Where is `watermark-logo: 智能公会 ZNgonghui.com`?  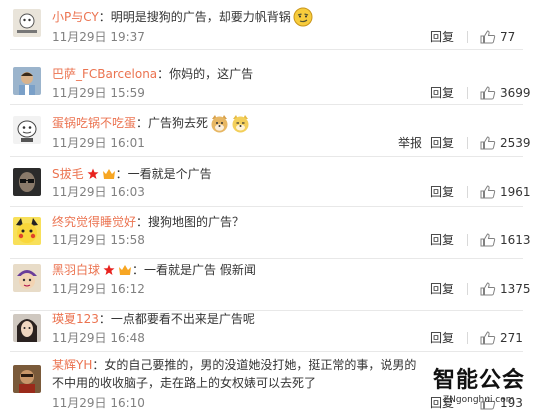 watermark-logo: 智能公会 ZNgonghui.com is located at coordinates (479, 387).